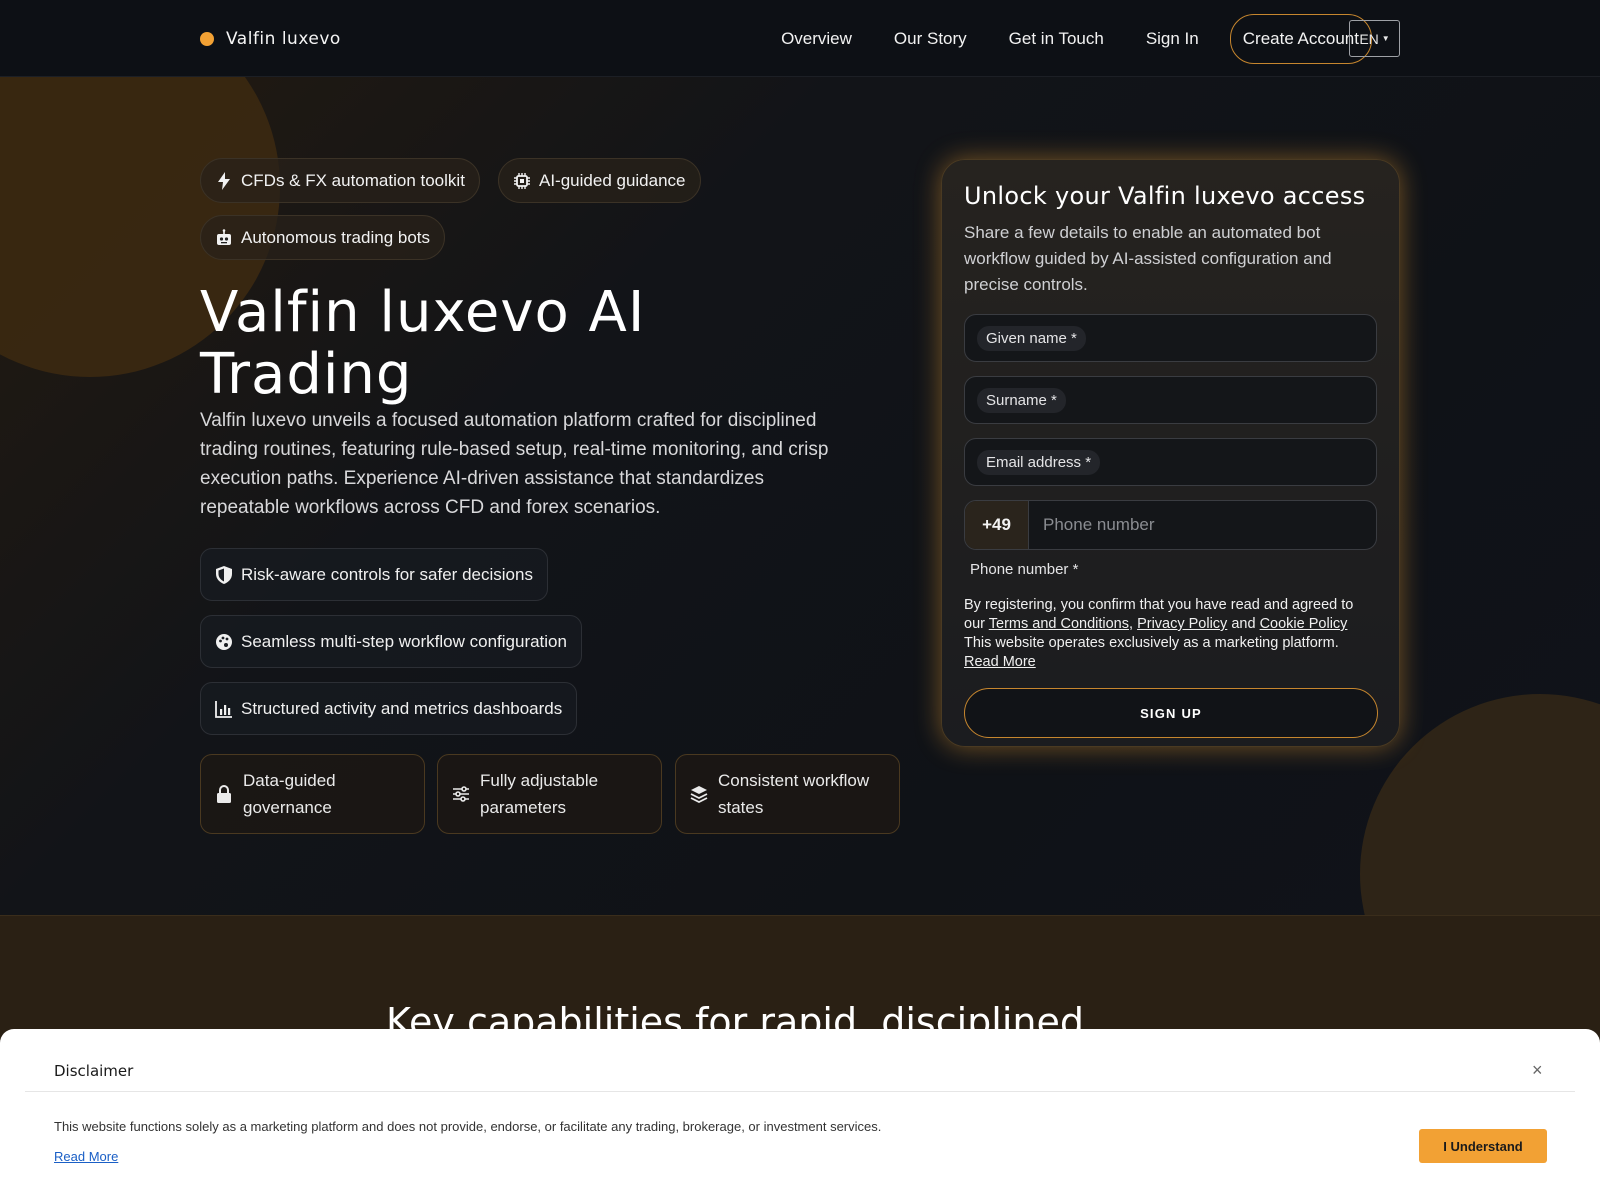 This screenshot has width=1600, height=1200. What do you see at coordinates (800, 1091) in the screenshot?
I see `divider` at bounding box center [800, 1091].